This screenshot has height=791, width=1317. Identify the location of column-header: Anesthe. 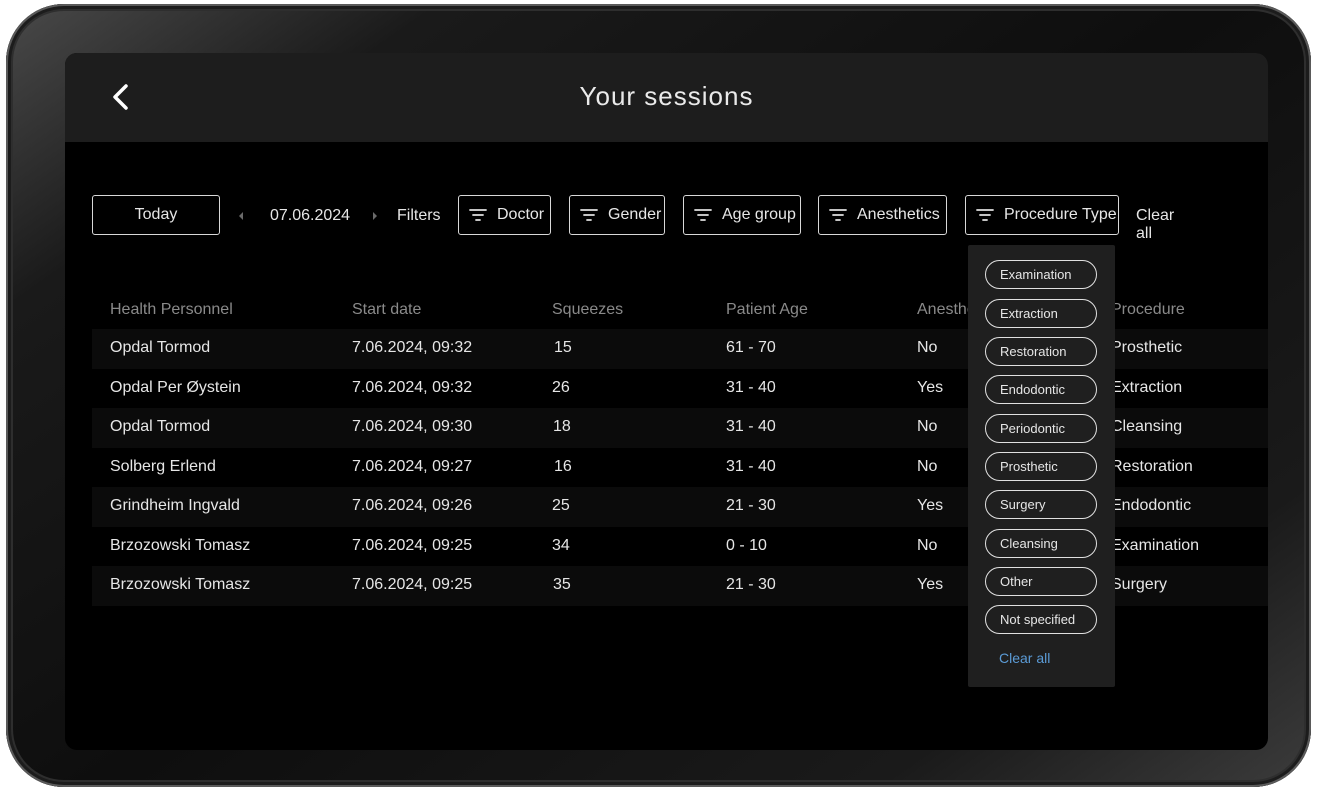
(946, 310).